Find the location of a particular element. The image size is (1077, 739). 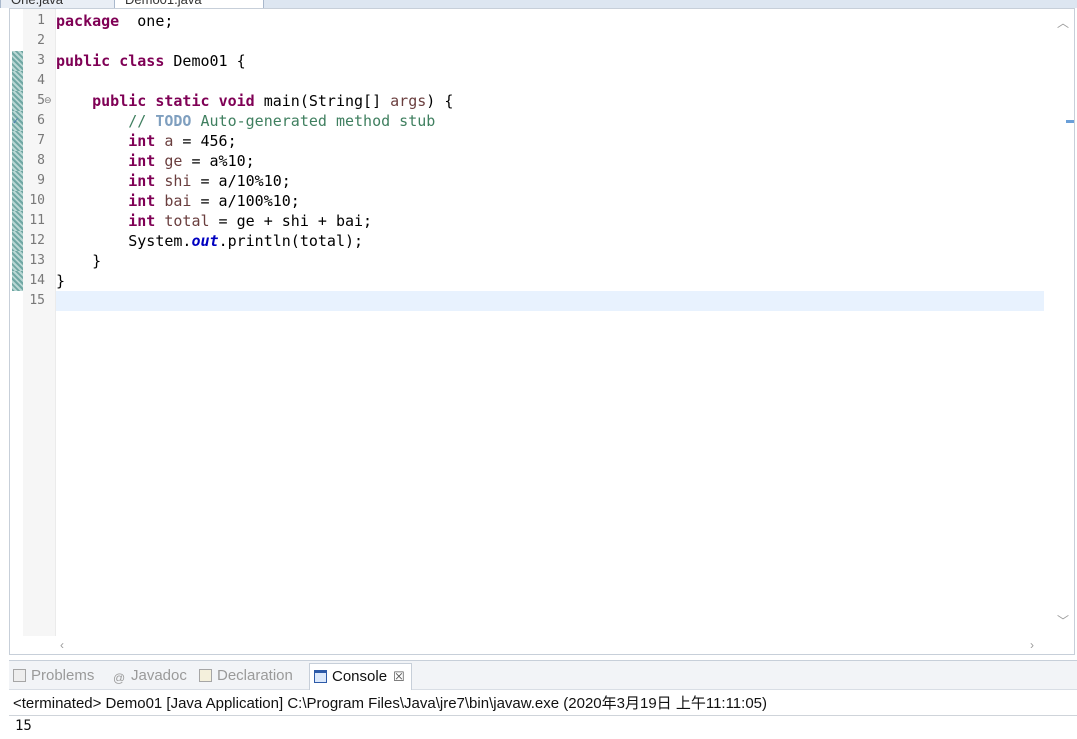

tab-declaration: Declaration is located at coordinates (246, 676).